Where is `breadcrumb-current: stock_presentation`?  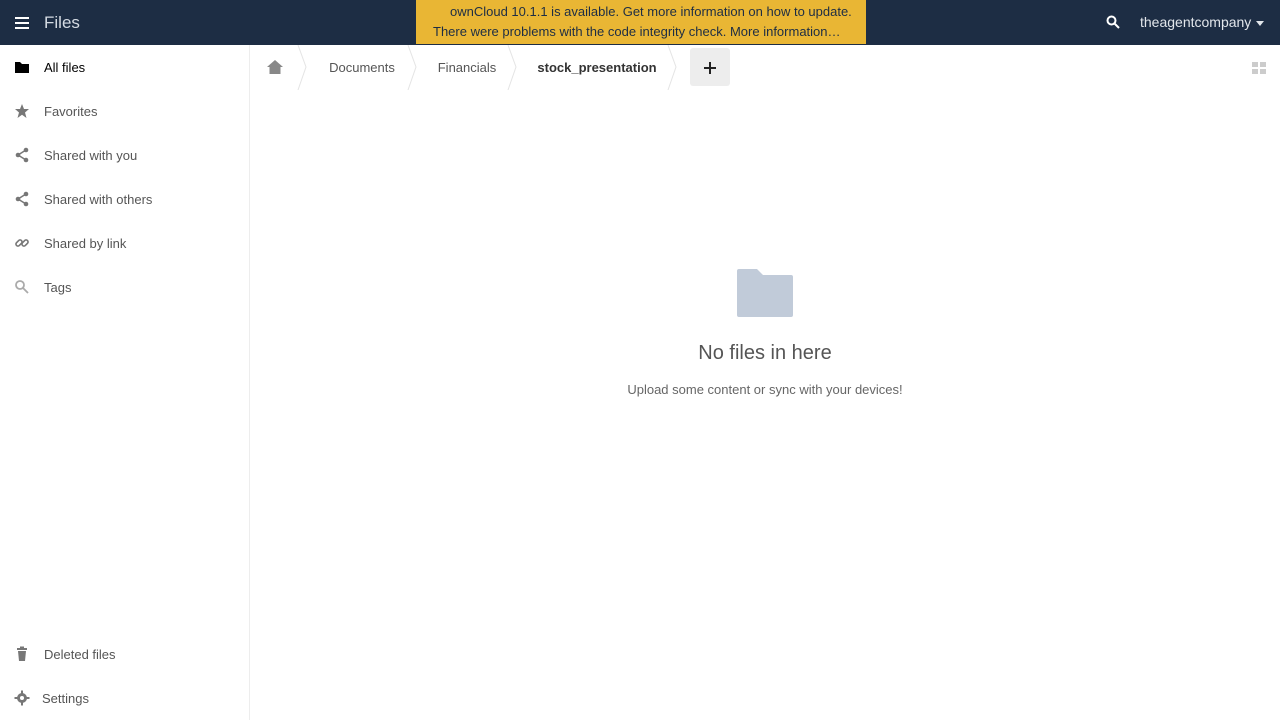
breadcrumb-current: stock_presentation is located at coordinates (597, 67).